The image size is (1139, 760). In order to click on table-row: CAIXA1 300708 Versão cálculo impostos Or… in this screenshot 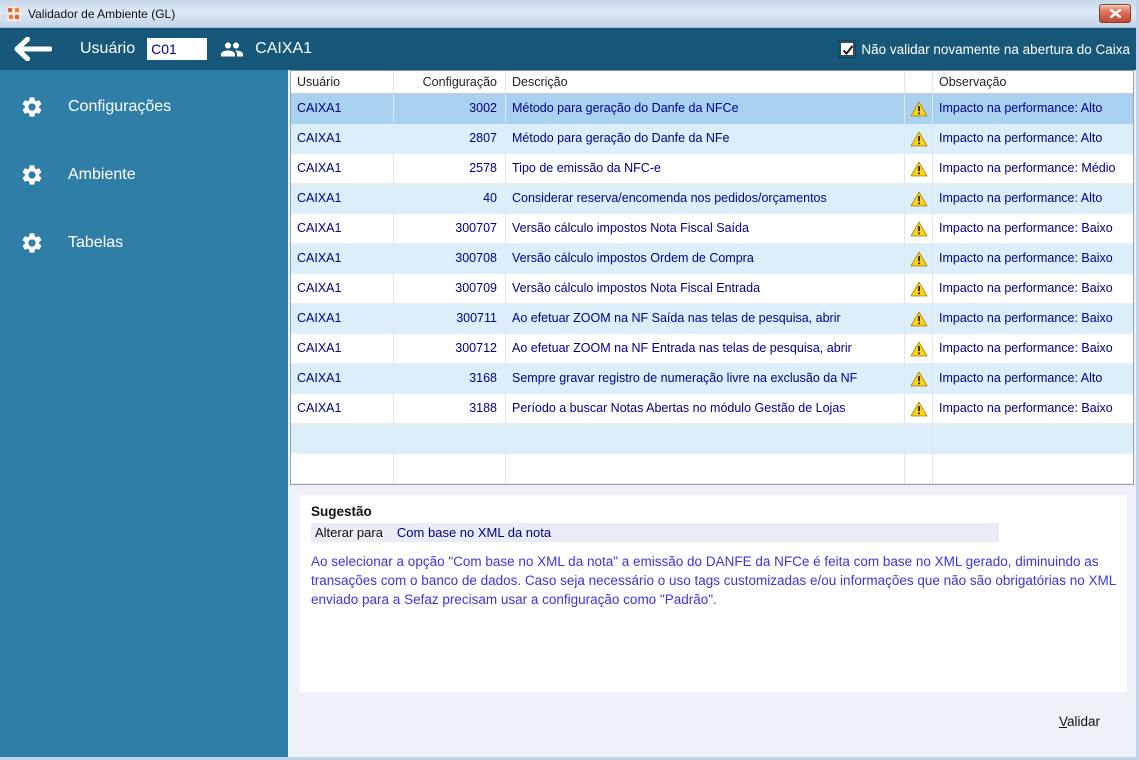, I will do `click(712, 259)`.